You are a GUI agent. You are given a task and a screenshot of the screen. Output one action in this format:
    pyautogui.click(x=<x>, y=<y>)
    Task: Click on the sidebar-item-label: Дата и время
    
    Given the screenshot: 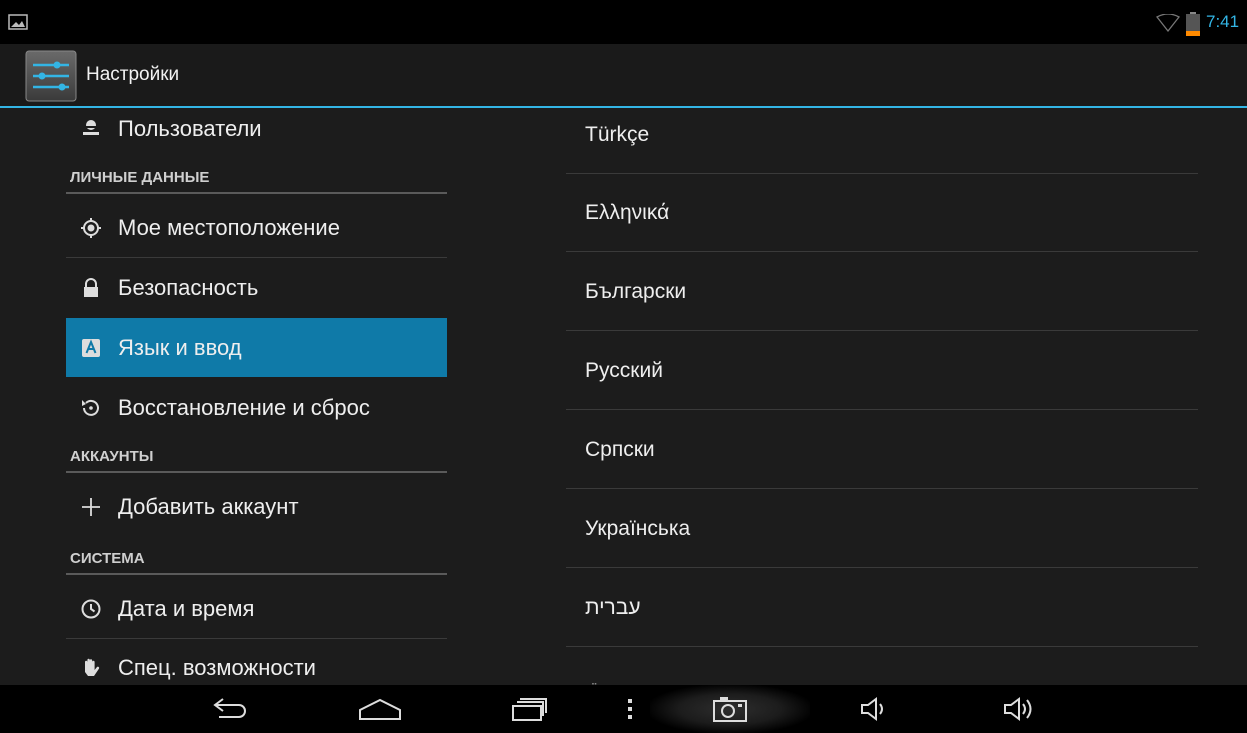 What is the action you would take?
    pyautogui.click(x=186, y=608)
    